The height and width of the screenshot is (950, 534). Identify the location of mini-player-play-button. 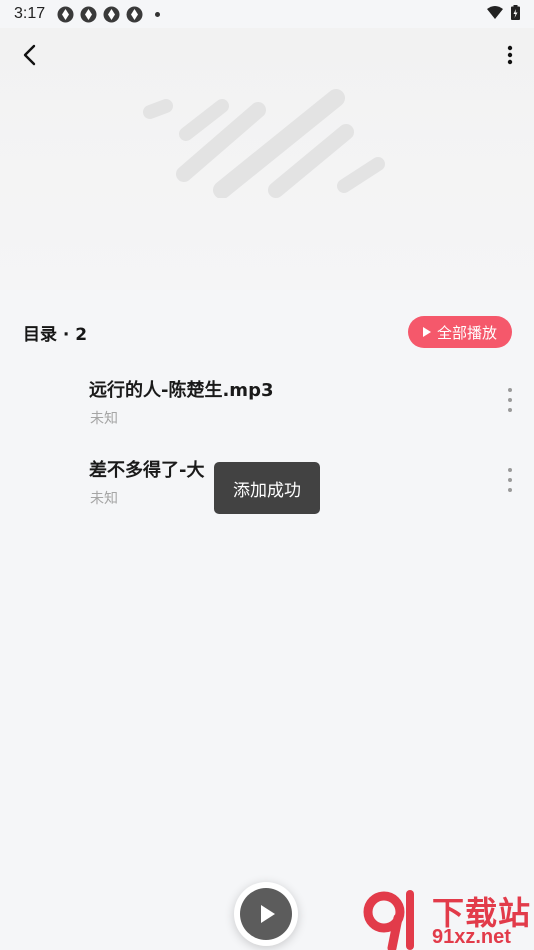
(266, 914).